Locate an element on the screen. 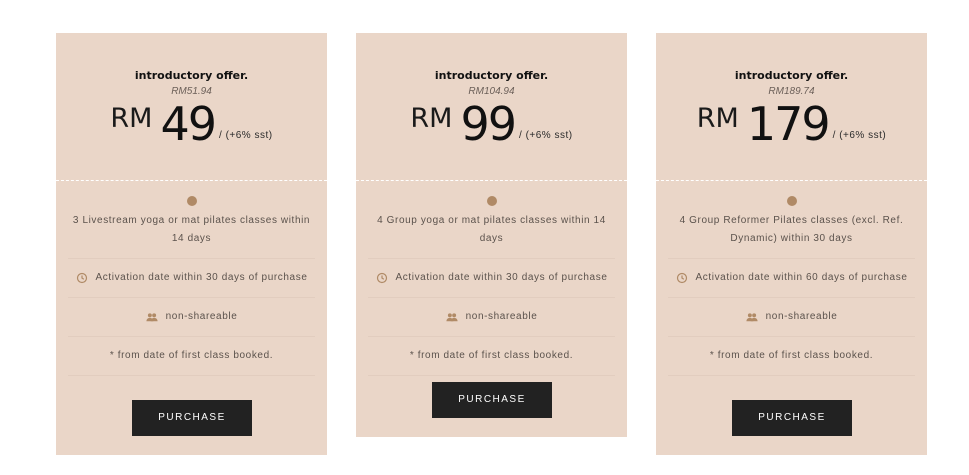 This screenshot has height=475, width=969. price-amount: 179 is located at coordinates (788, 124).